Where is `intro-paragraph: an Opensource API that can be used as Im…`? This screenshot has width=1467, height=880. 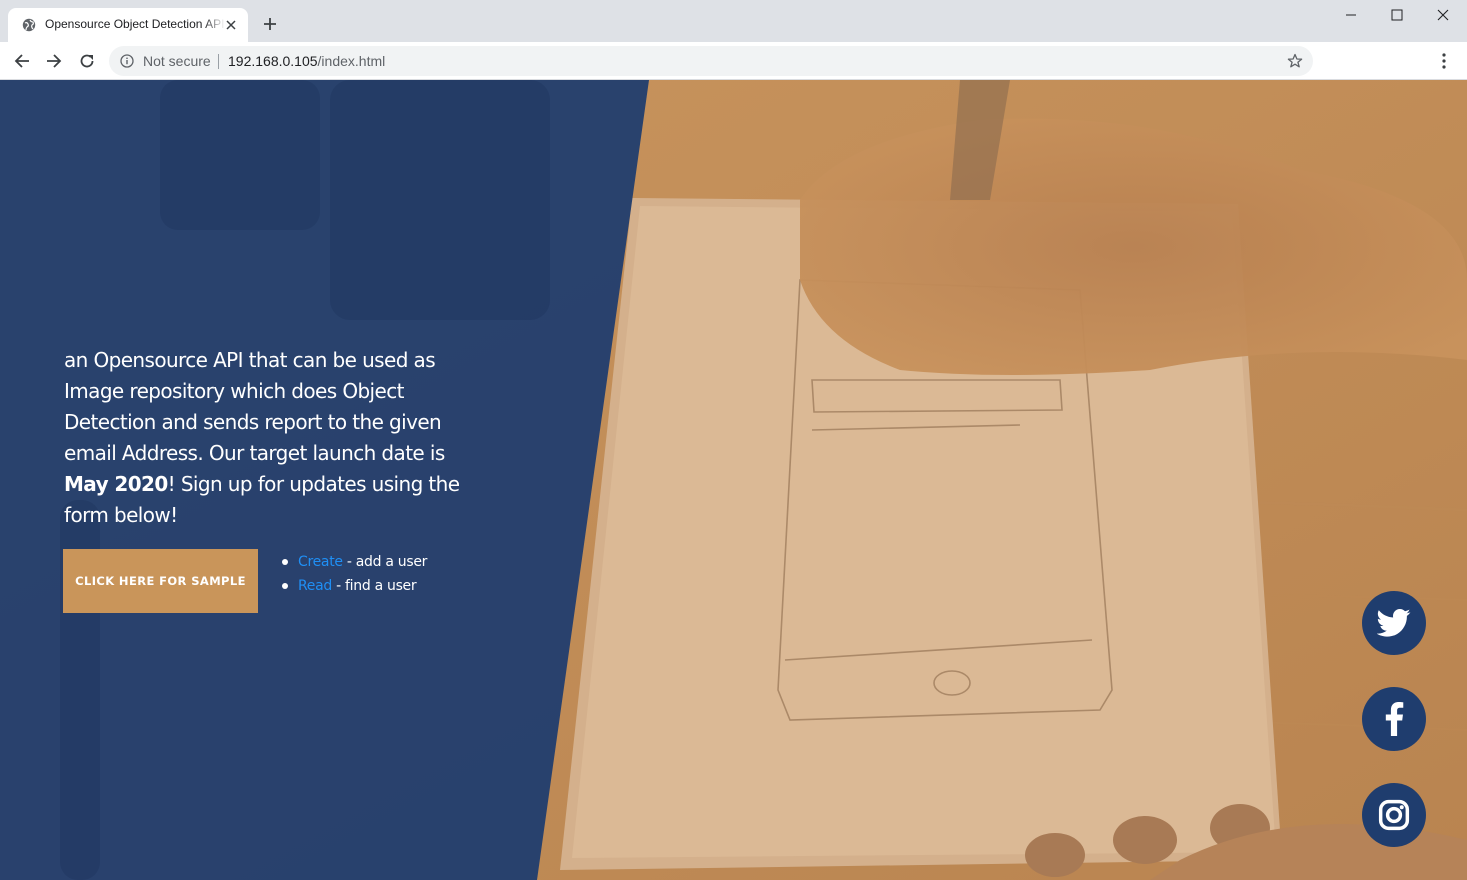
intro-paragraph: an Opensource API that can be used as Im… is located at coordinates (264, 438).